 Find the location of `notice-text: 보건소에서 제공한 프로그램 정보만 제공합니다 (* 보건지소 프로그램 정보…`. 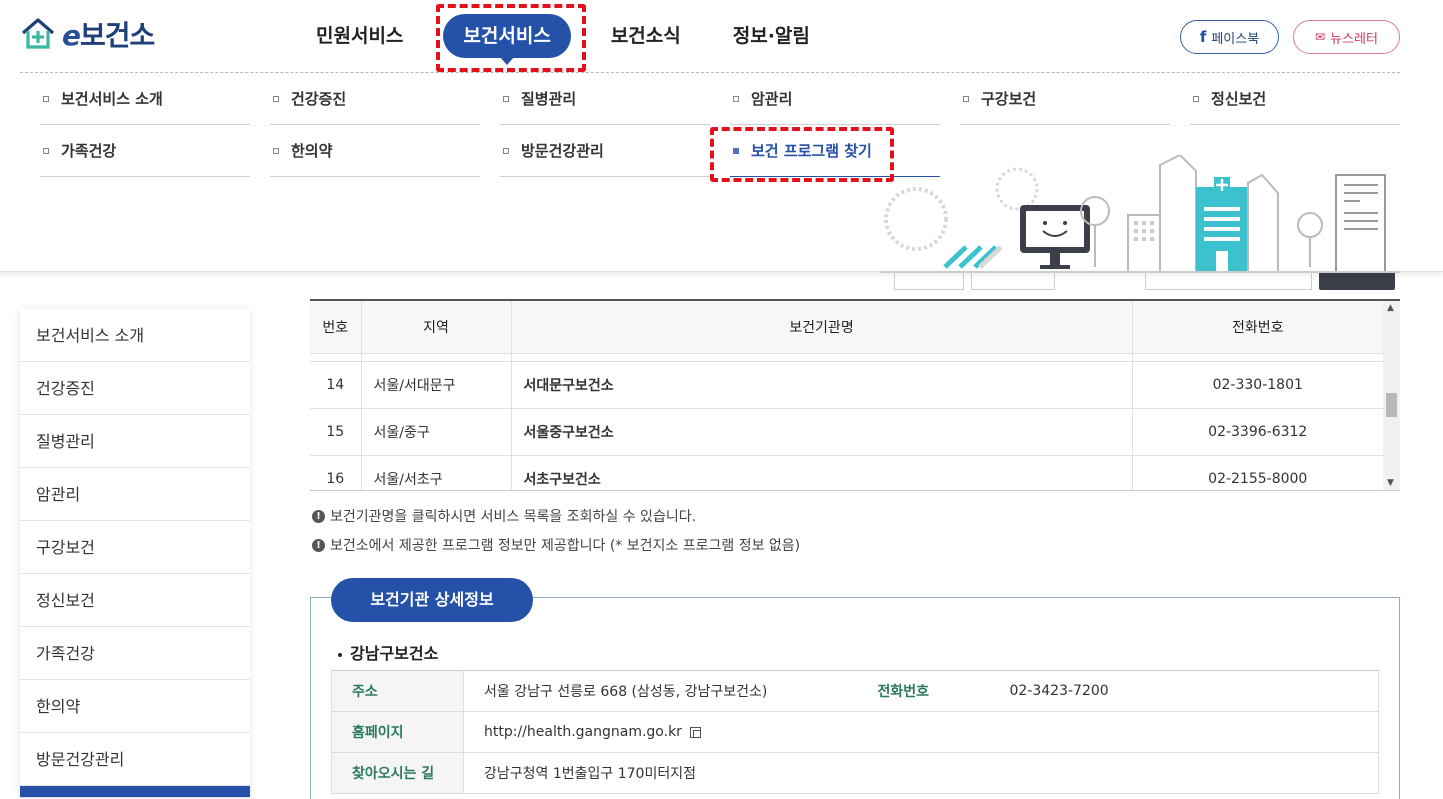

notice-text: 보건소에서 제공한 프로그램 정보만 제공합니다 (* 보건지소 프로그램 정보… is located at coordinates (565, 546).